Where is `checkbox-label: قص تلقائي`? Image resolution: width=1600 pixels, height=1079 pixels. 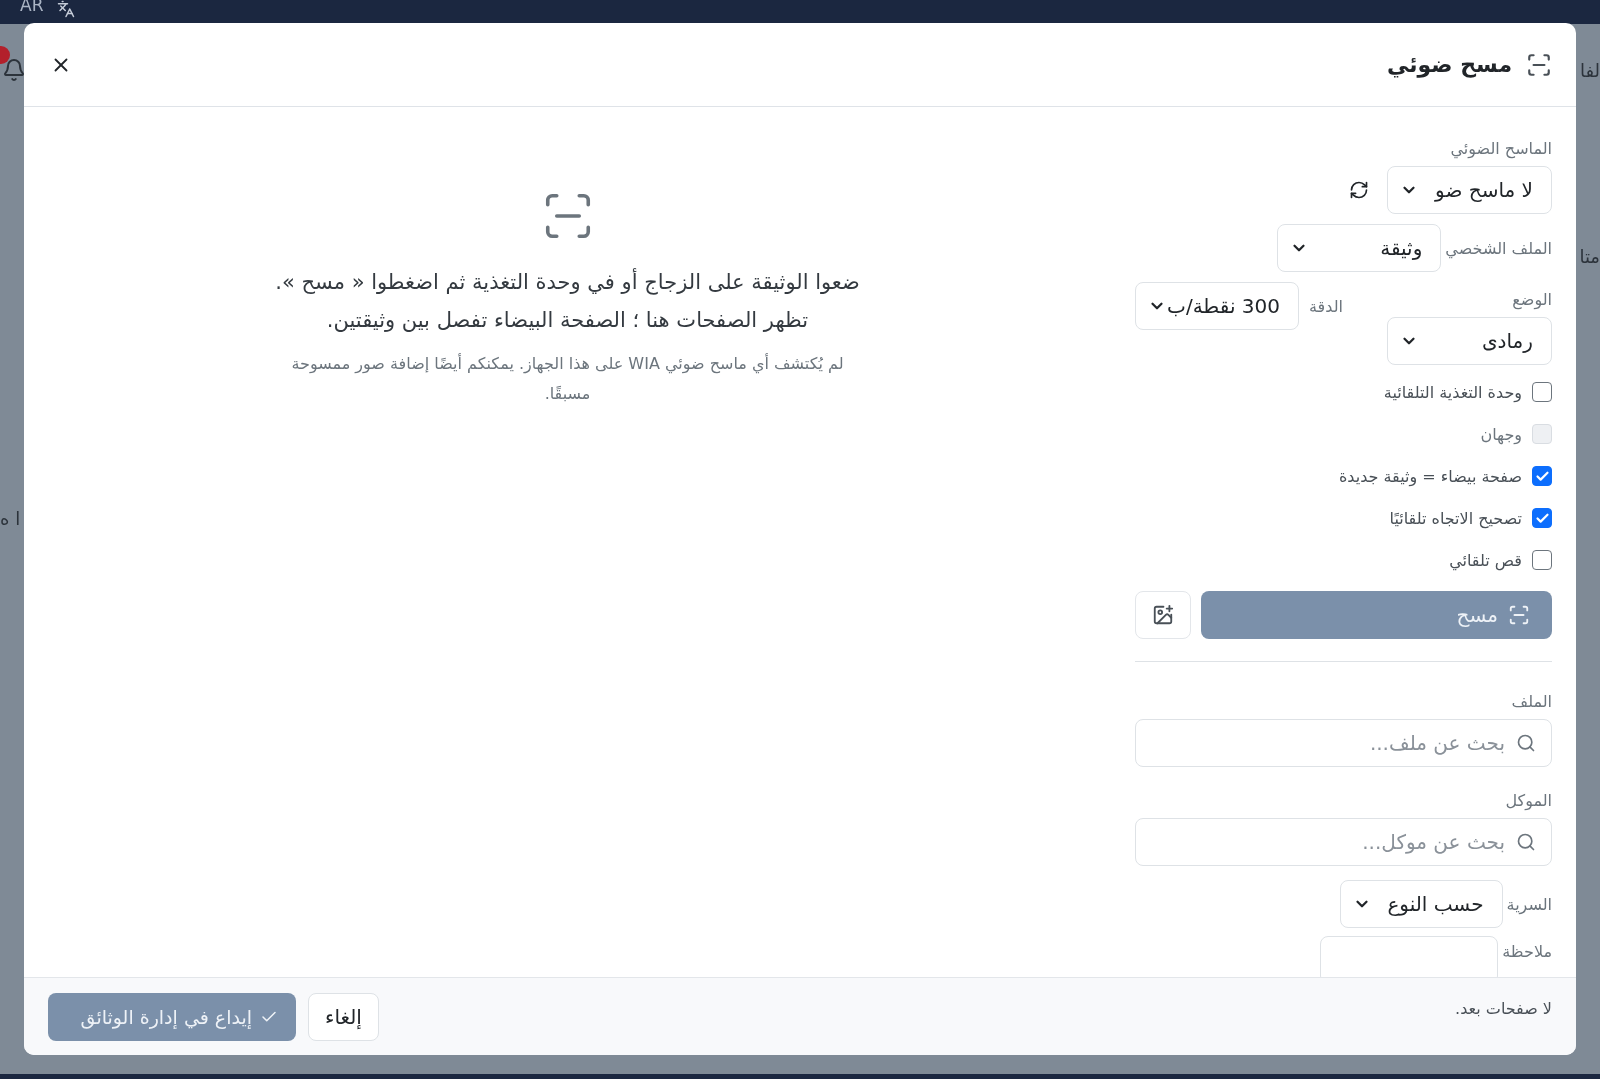 checkbox-label: قص تلقائي is located at coordinates (1485, 560).